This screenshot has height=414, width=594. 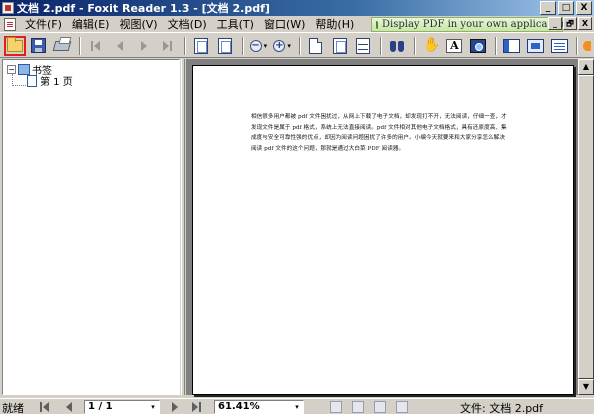 I want to click on first-page-icon, so click(x=96, y=46).